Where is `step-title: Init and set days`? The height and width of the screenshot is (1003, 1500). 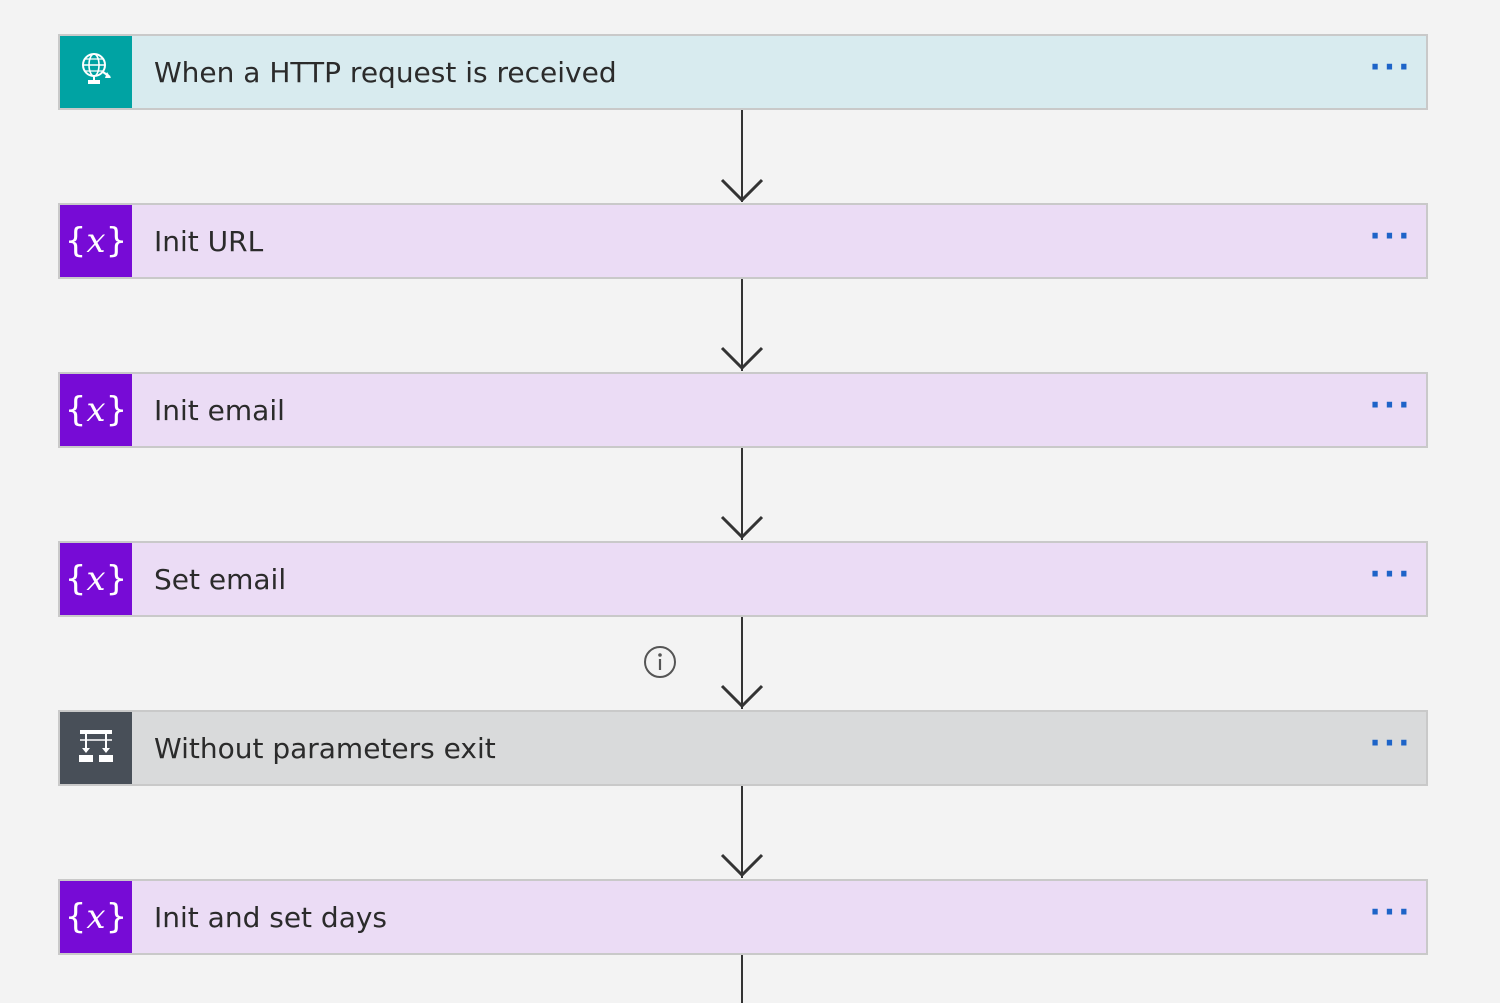 step-title: Init and set days is located at coordinates (271, 917).